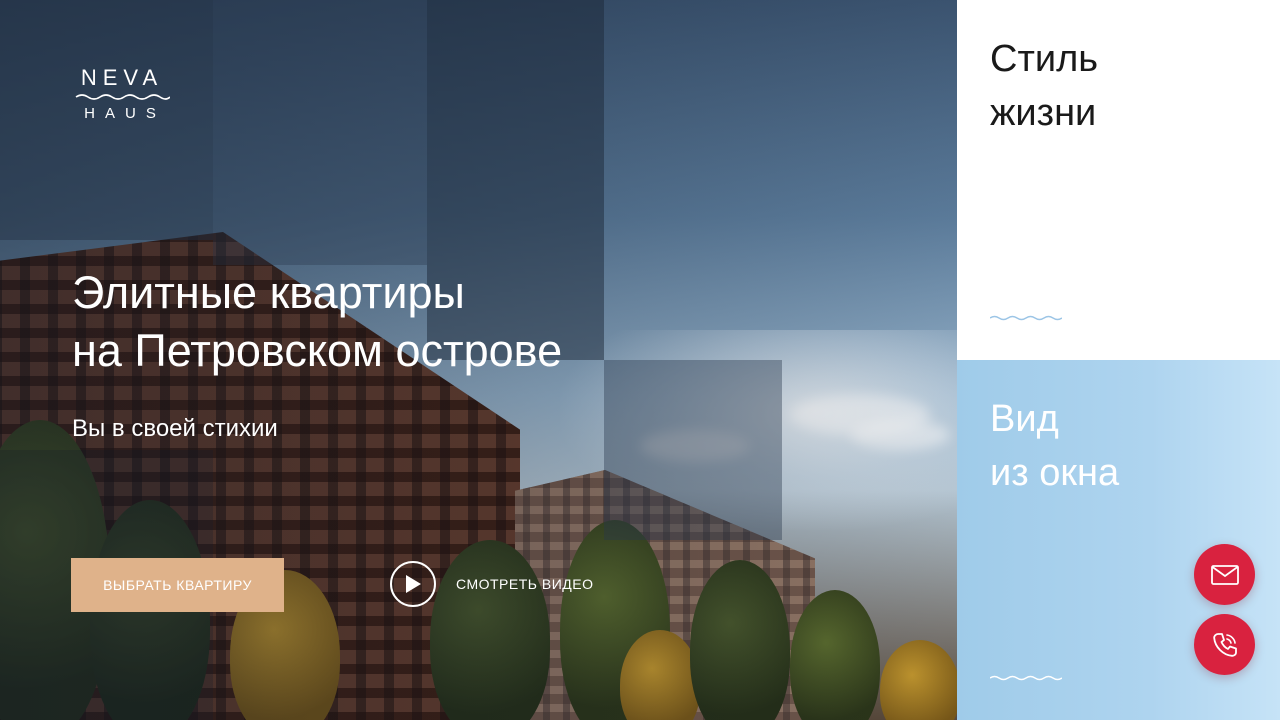 This screenshot has height=720, width=1280. Describe the element at coordinates (317, 322) in the screenshot. I see `page-title: Элитные квартиры на Петровском острове` at that location.